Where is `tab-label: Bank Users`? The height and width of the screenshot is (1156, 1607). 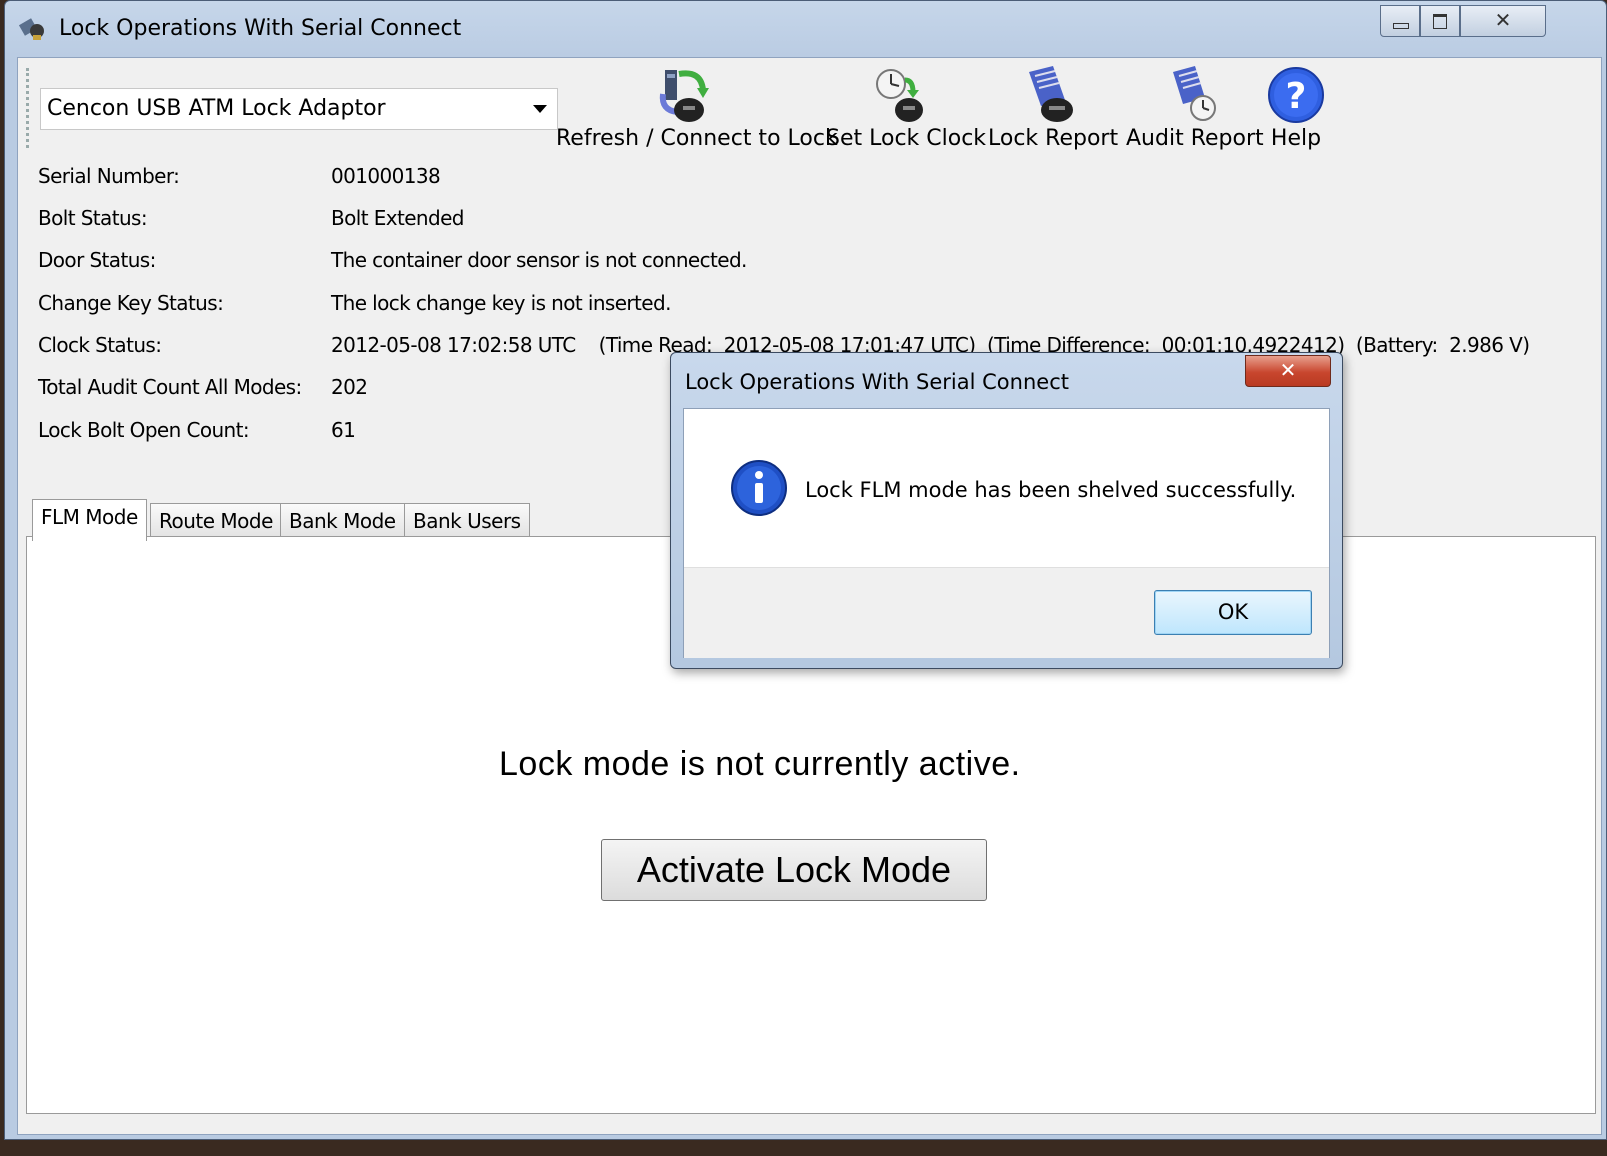 tab-label: Bank Users is located at coordinates (467, 521).